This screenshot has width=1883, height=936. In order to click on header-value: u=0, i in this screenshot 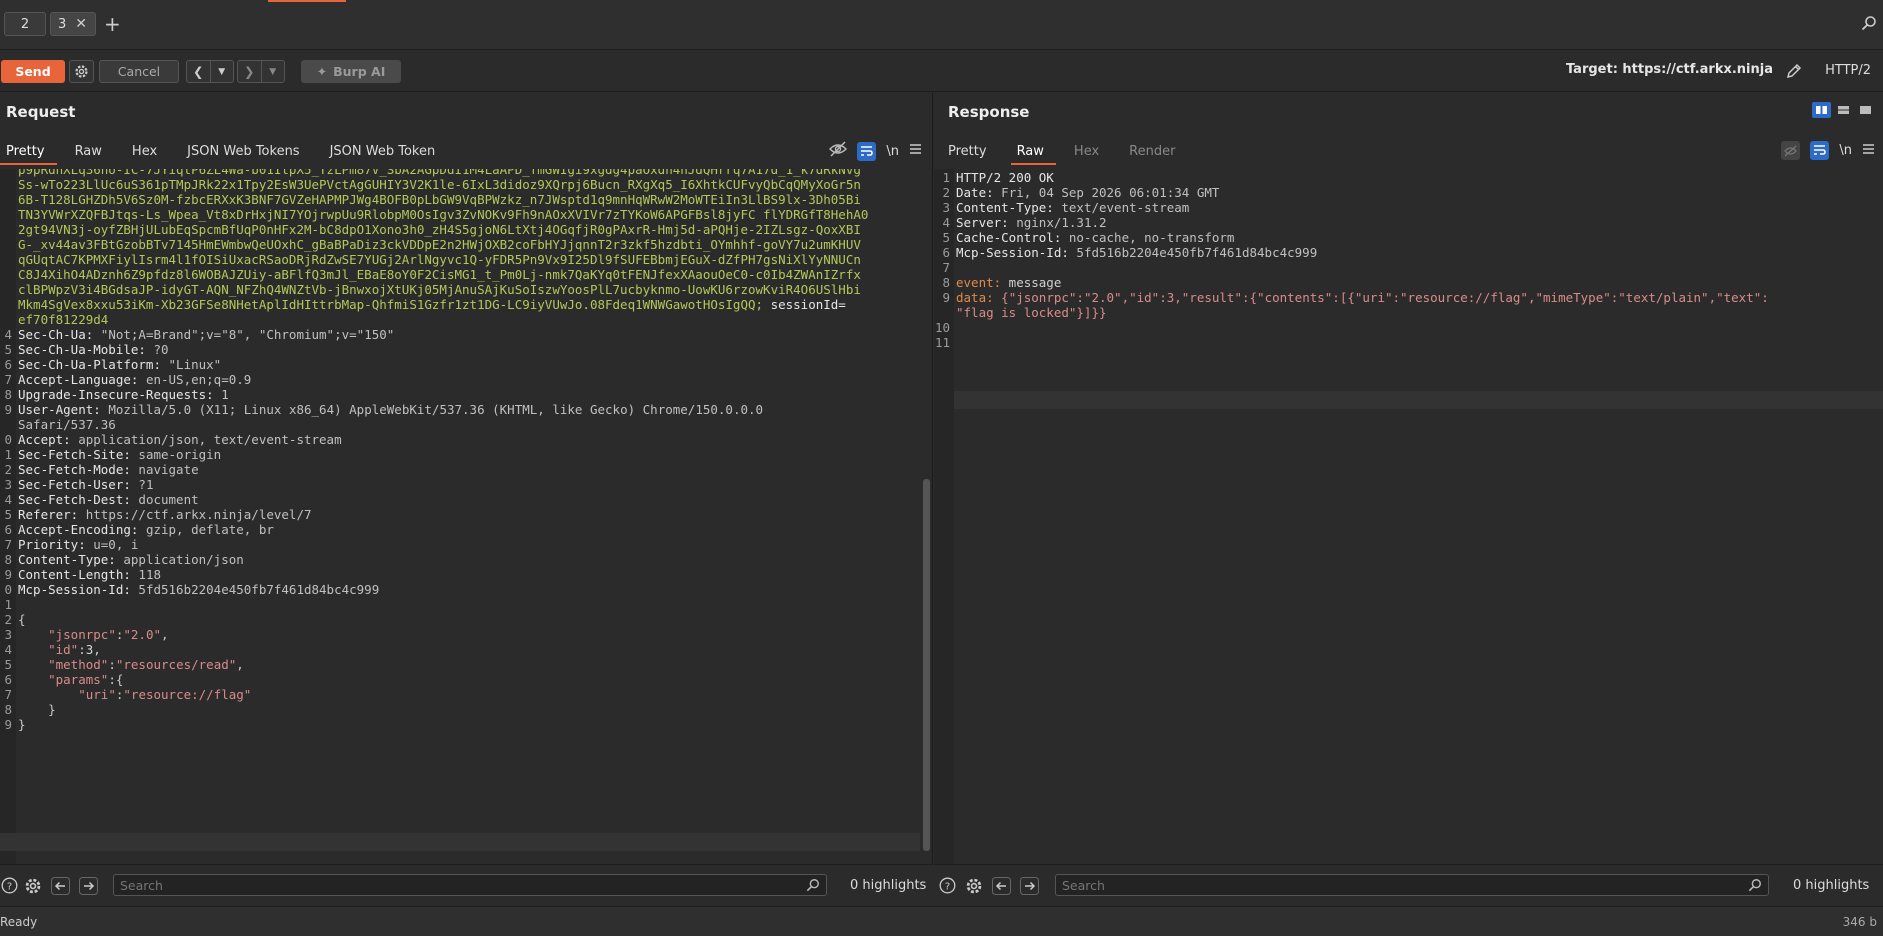, I will do `click(112, 544)`.